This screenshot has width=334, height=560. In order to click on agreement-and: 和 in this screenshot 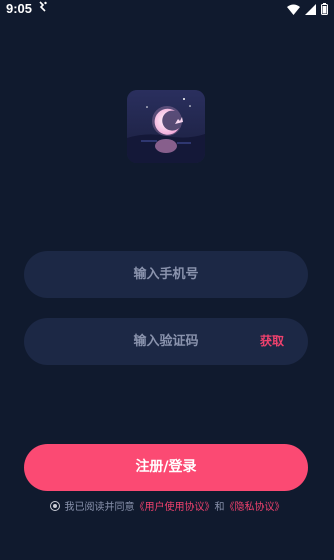, I will do `click(219, 507)`.